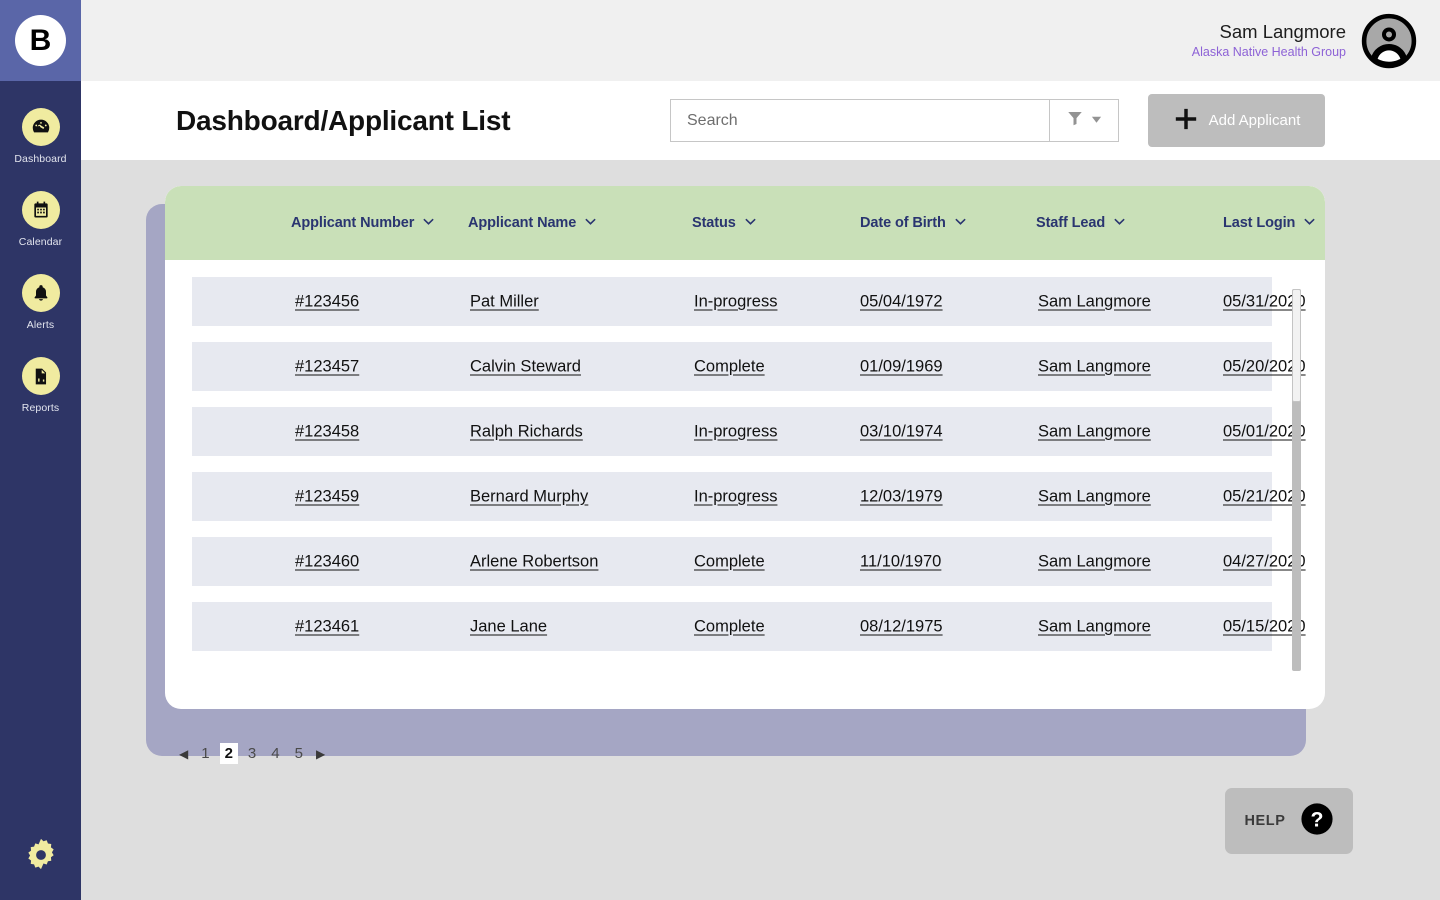 This screenshot has height=900, width=1440. Describe the element at coordinates (343, 120) in the screenshot. I see `page-title: Dashboard/Applicant List` at that location.